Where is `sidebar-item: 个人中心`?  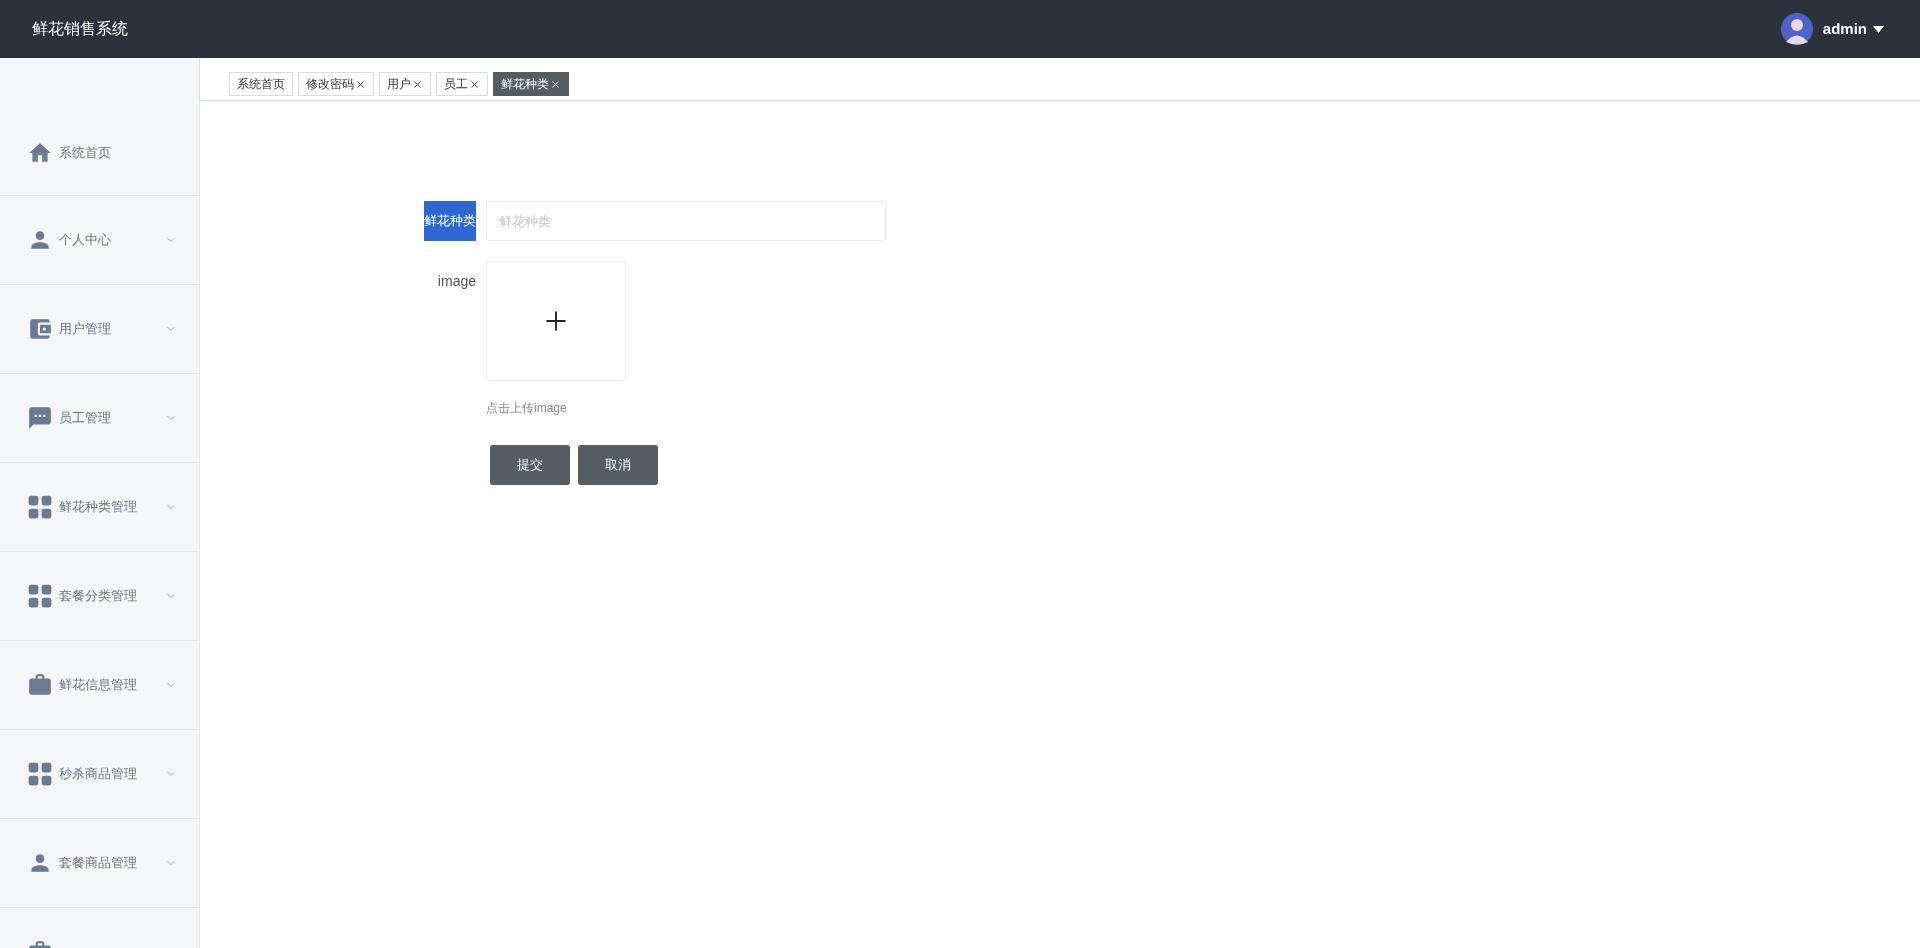
sidebar-item: 个人中心 is located at coordinates (99, 240).